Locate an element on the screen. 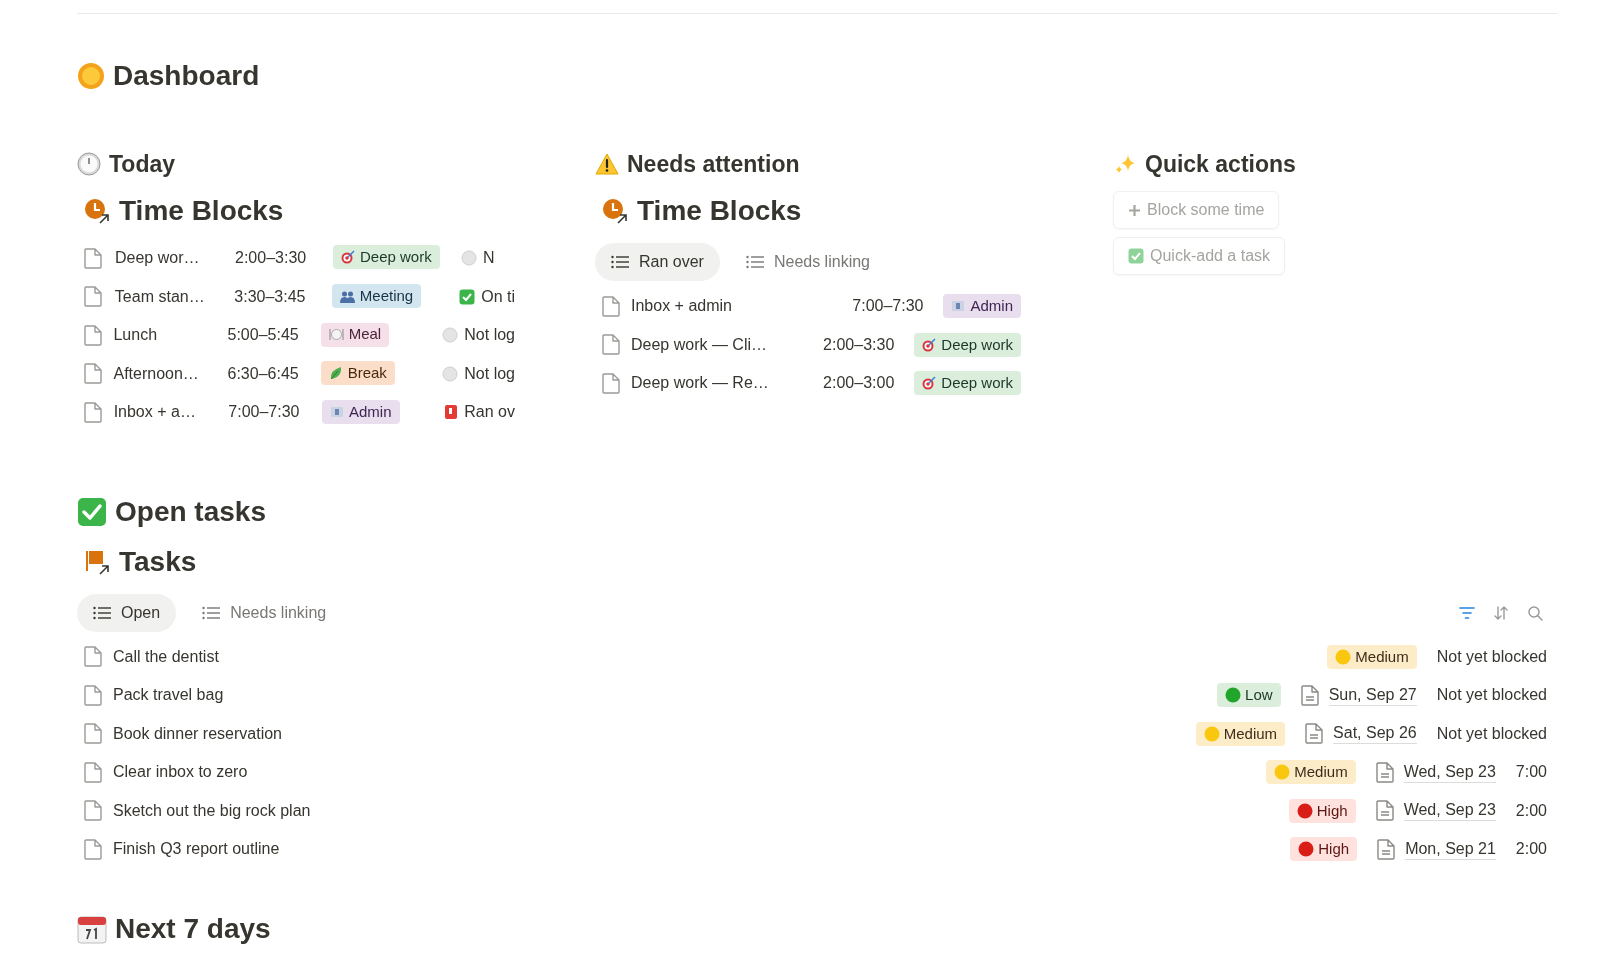  date-link: Sat, Sep 26 is located at coordinates (1375, 734).